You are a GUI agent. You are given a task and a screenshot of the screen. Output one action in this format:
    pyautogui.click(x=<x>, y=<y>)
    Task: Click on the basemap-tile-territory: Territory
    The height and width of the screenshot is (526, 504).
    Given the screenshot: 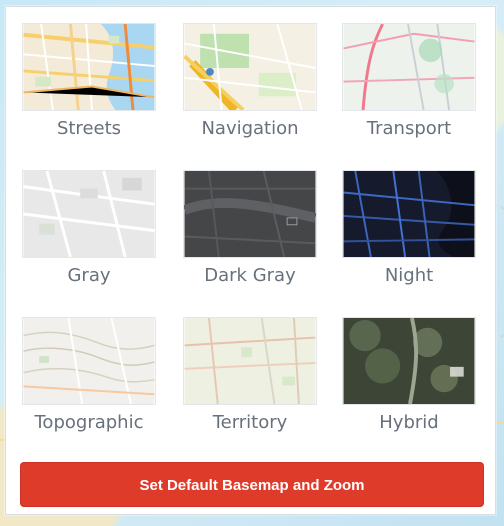 What is the action you would take?
    pyautogui.click(x=250, y=375)
    